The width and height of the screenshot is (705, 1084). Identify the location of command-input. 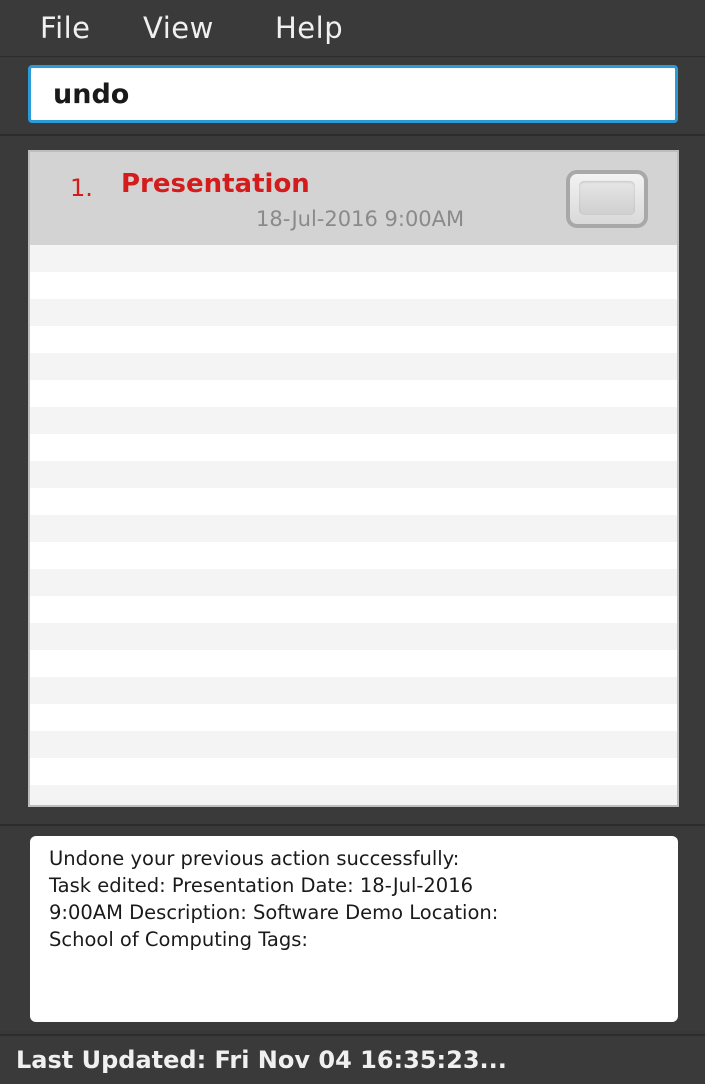
(353, 94).